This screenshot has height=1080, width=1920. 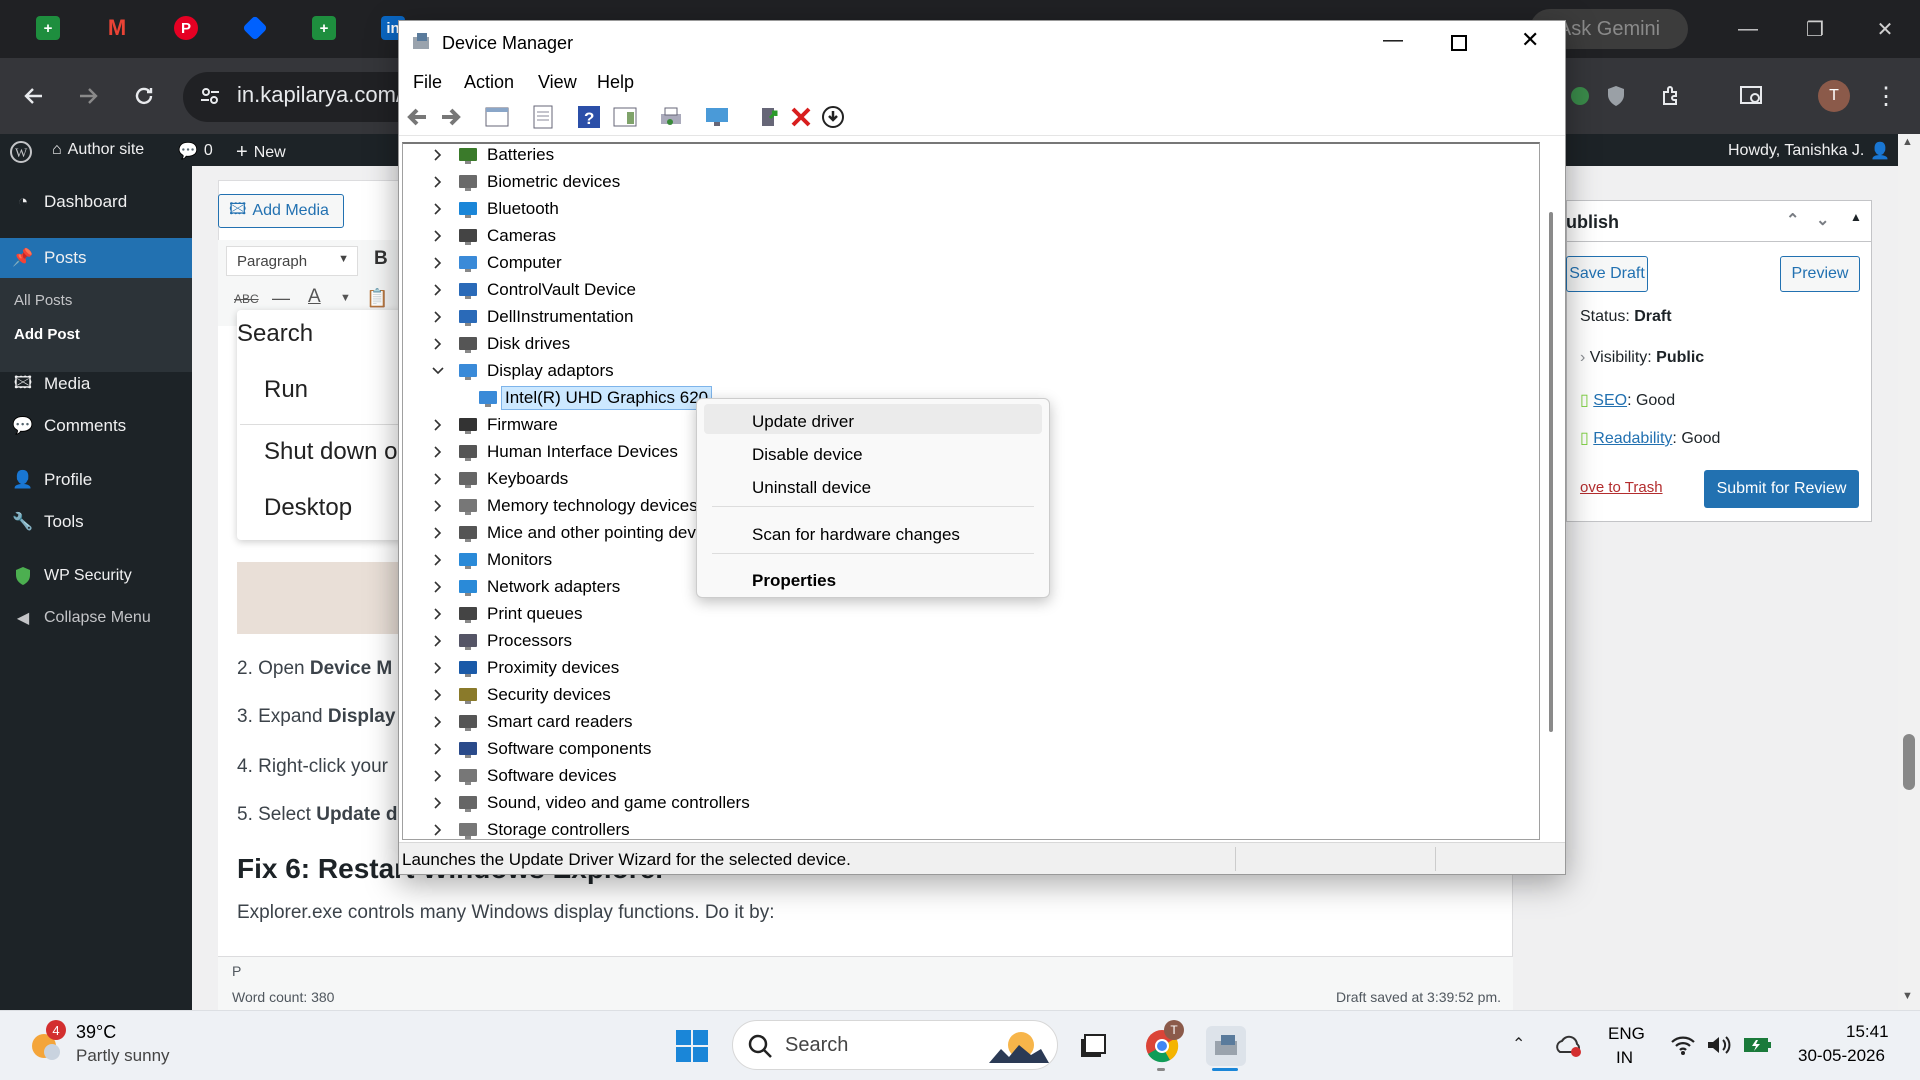 What do you see at coordinates (1752, 96) in the screenshot?
I see `tab-search-icon` at bounding box center [1752, 96].